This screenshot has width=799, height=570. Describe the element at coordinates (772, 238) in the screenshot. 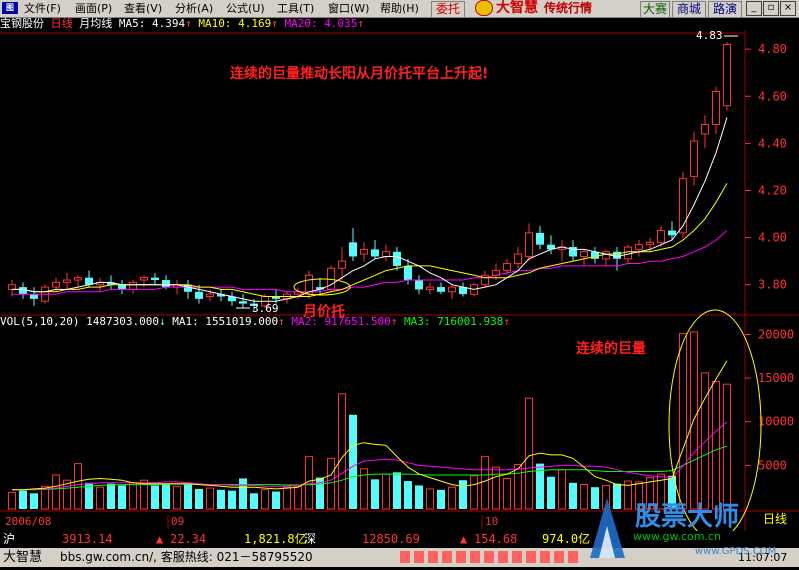

I see `price-tick-label: 4.00` at that location.